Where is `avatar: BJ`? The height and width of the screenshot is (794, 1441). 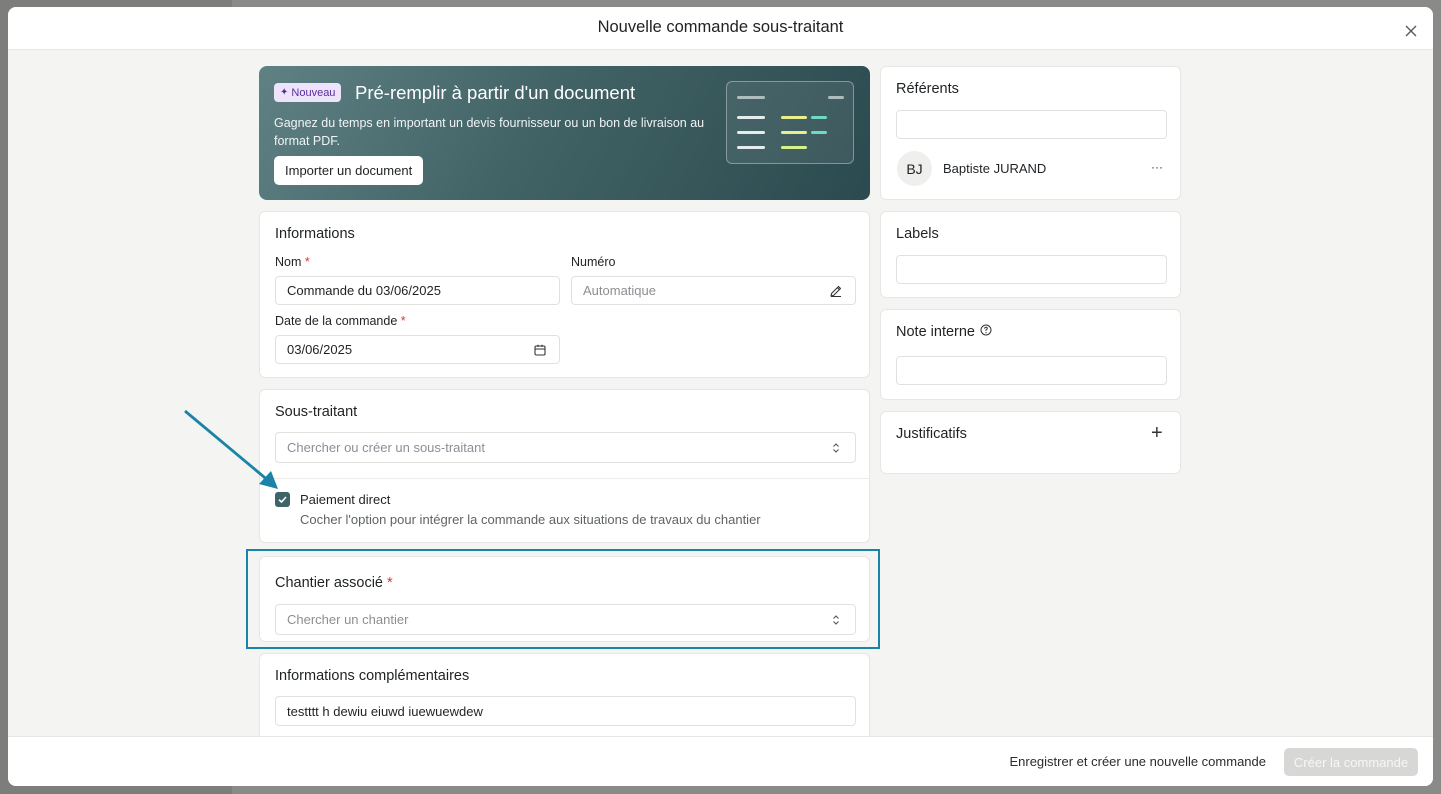 avatar: BJ is located at coordinates (914, 168).